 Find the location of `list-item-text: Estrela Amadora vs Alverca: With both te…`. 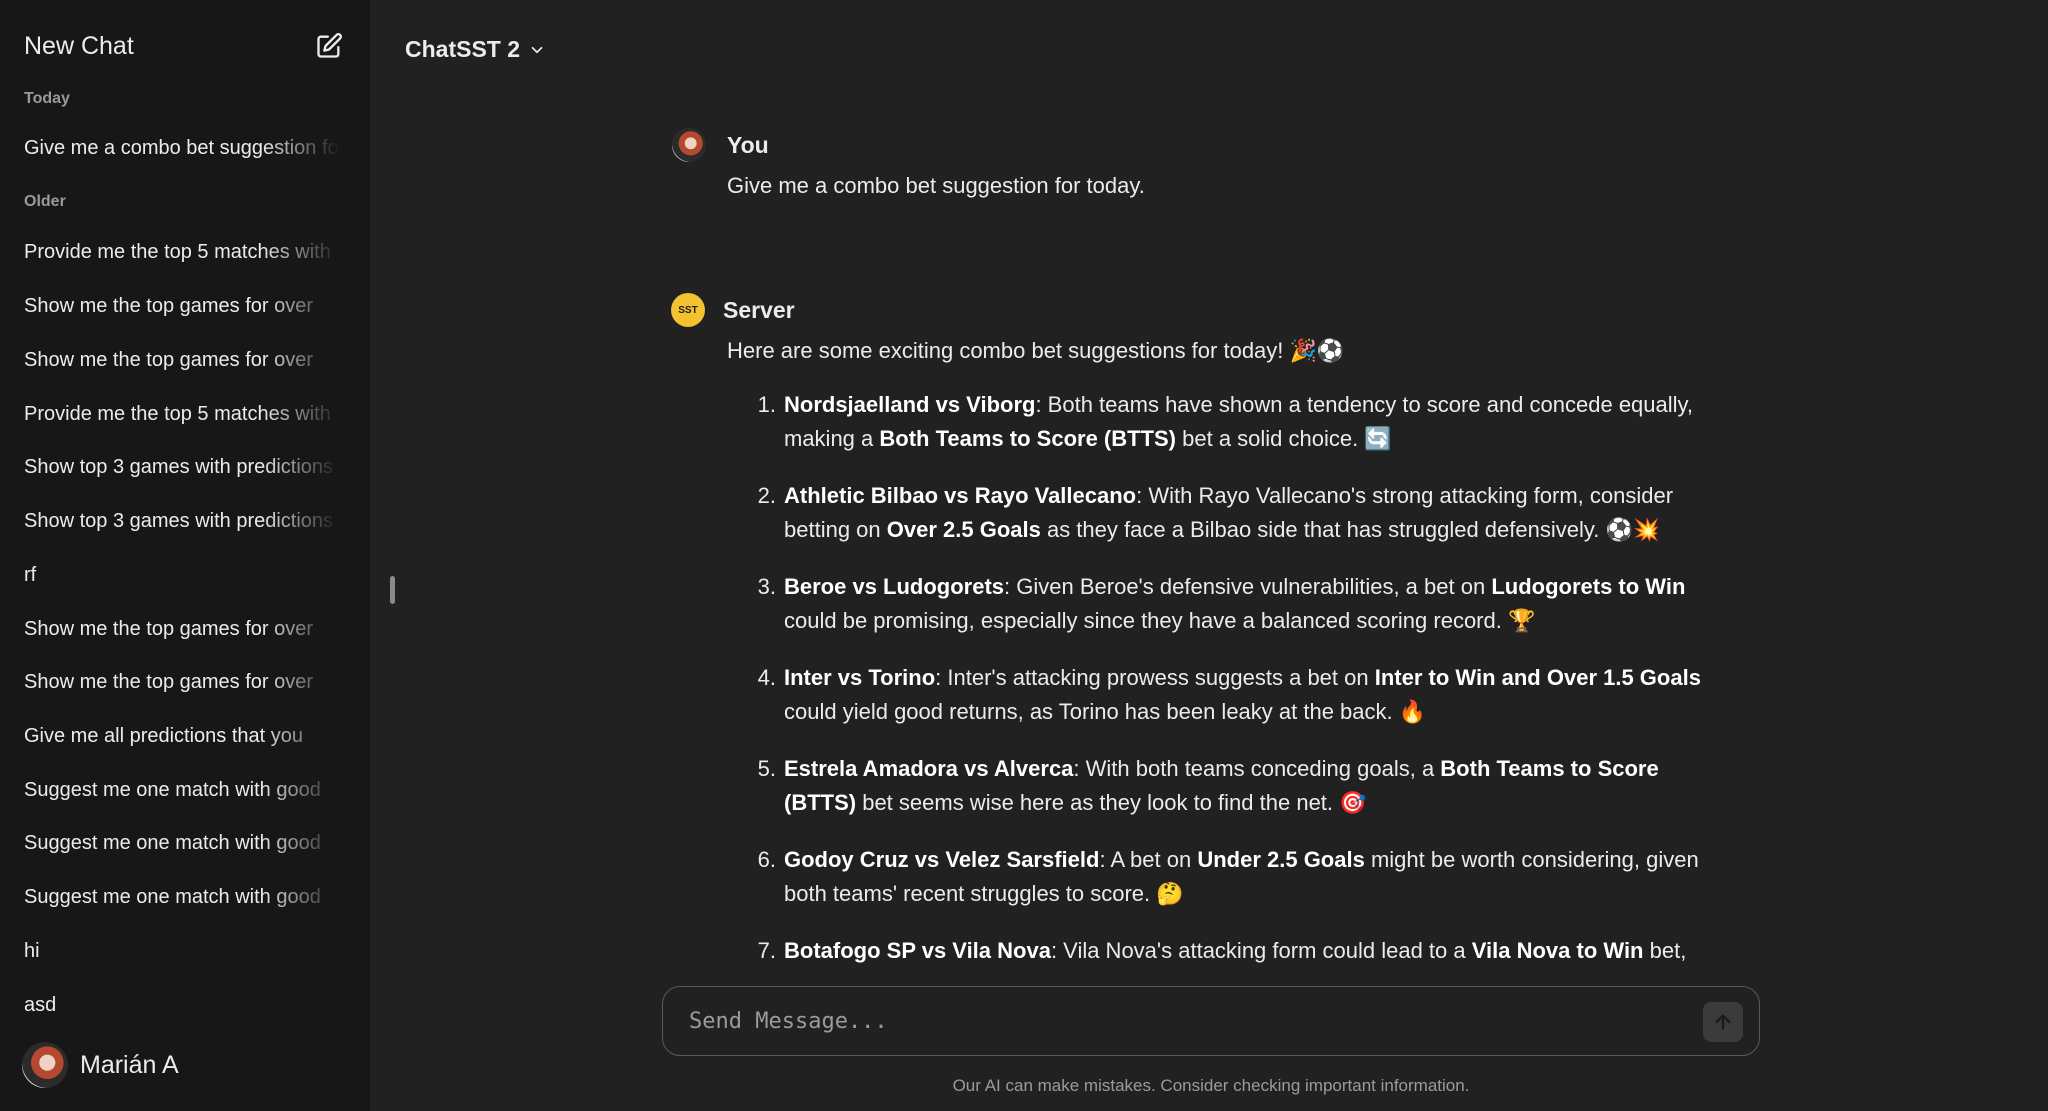

list-item-text: Estrela Amadora vs Alverca: With both te… is located at coordinates (1260, 786).